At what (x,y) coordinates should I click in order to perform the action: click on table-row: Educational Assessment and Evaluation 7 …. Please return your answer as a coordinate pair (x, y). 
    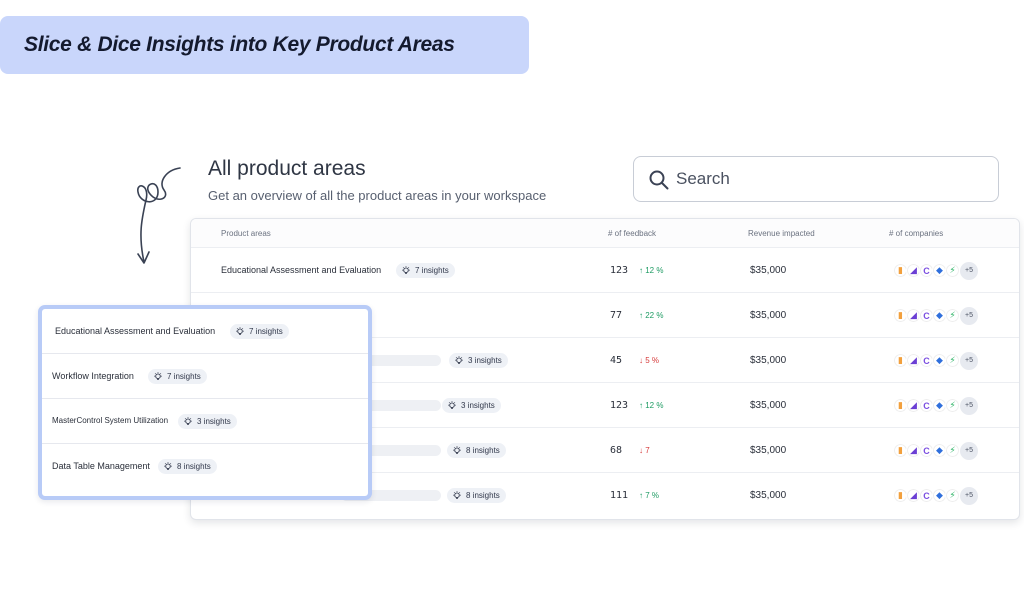
    Looking at the image, I should click on (605, 270).